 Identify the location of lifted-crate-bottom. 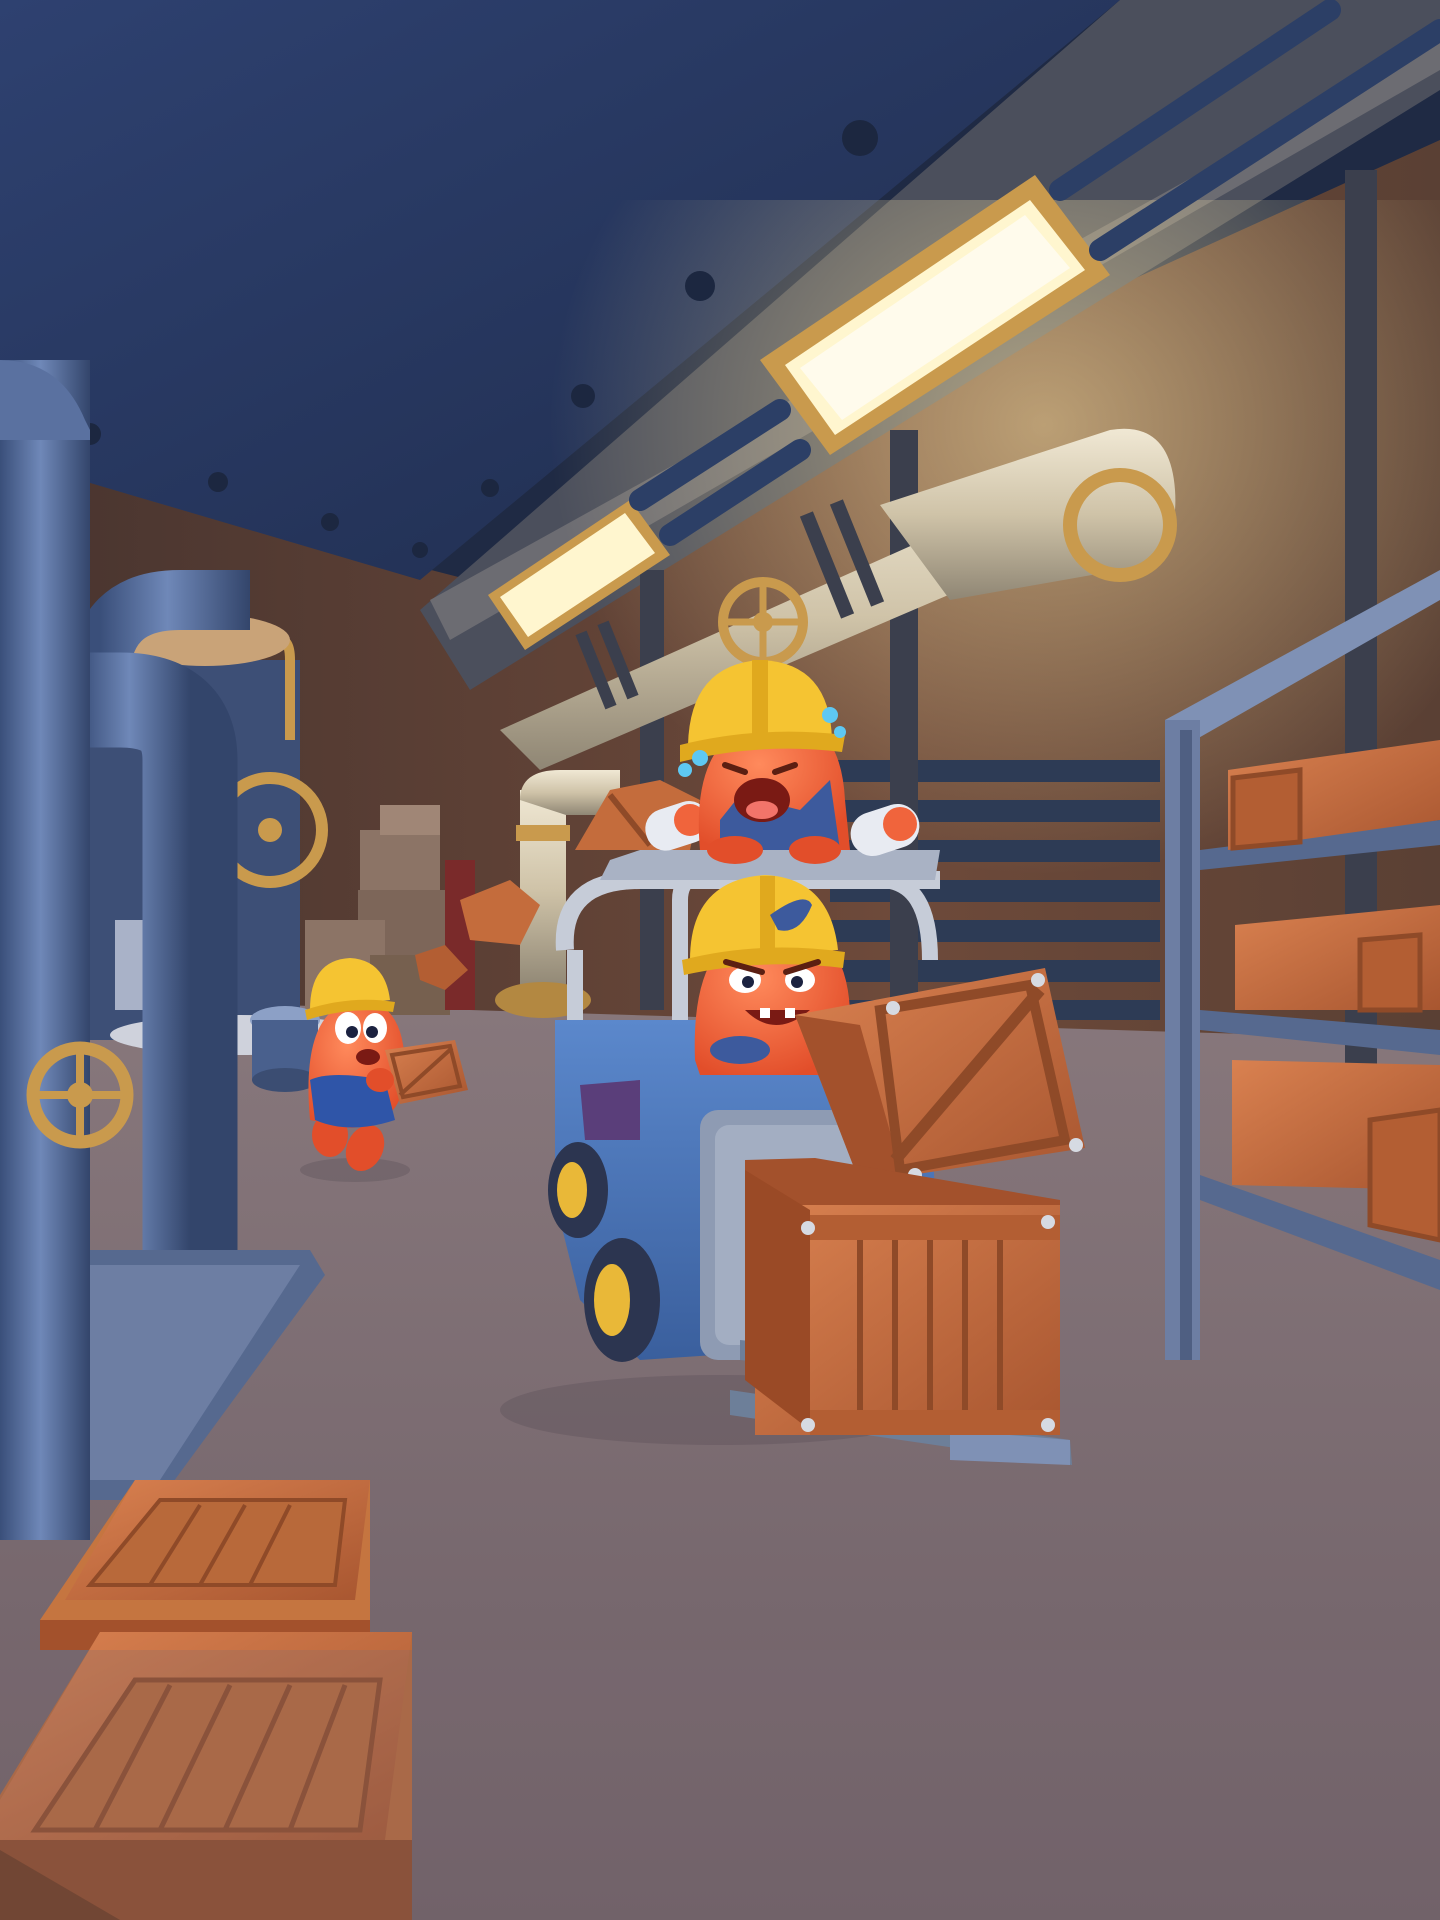
(902, 1296).